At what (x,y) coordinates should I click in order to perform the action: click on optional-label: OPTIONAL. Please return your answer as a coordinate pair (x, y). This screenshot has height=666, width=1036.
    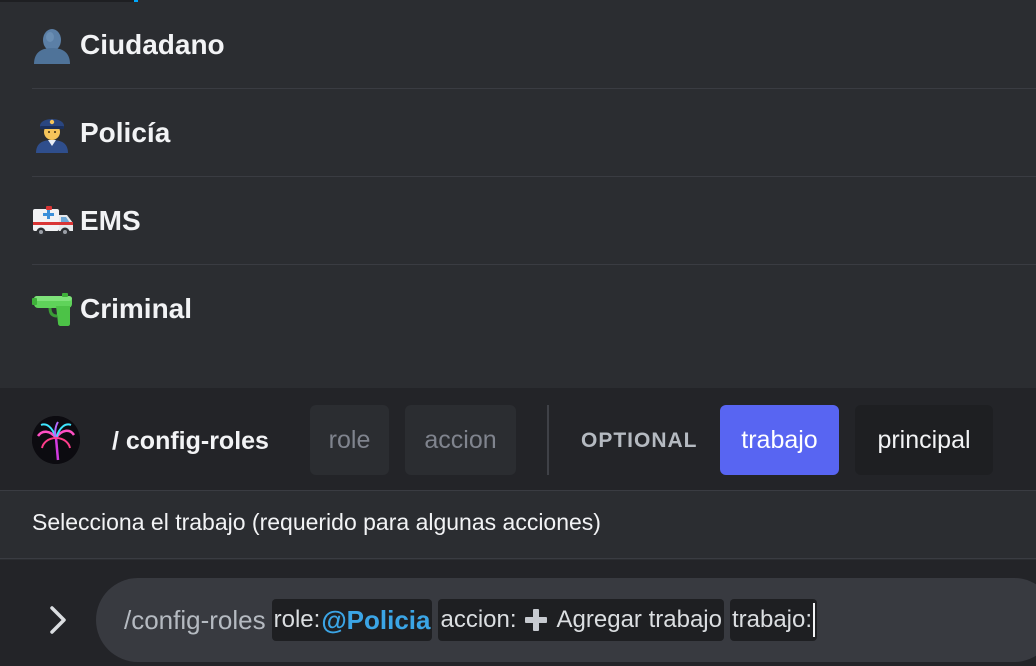
    Looking at the image, I should click on (639, 440).